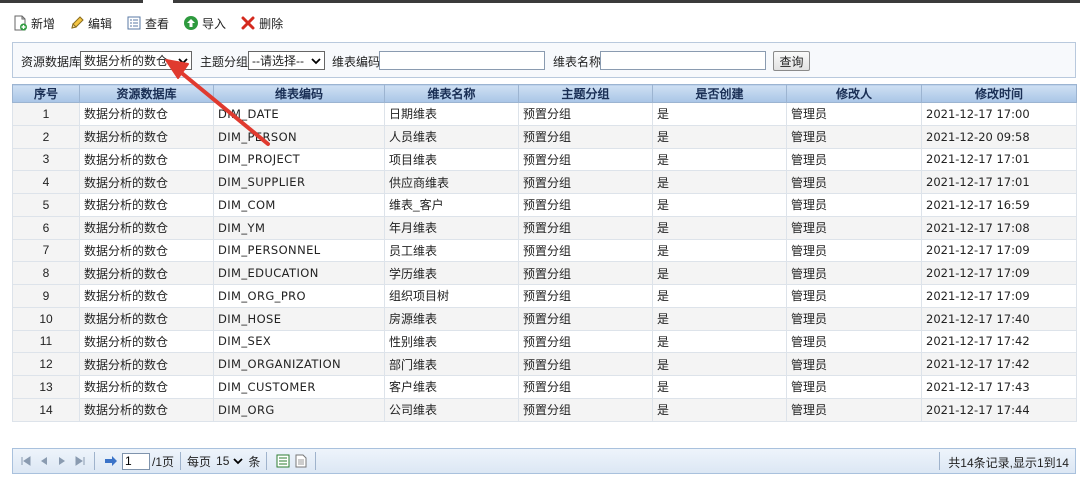 The width and height of the screenshot is (1080, 480). What do you see at coordinates (999, 93) in the screenshot?
I see `col-header-modified-time: 修改时间` at bounding box center [999, 93].